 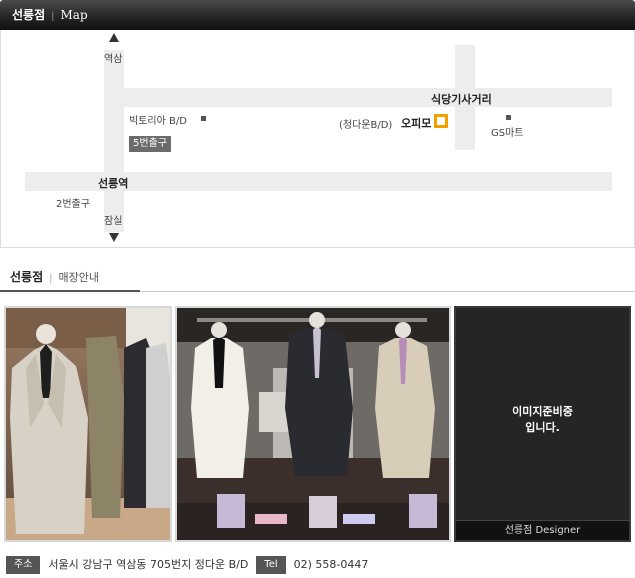 I want to click on road-vertical-main, so click(x=114, y=141).